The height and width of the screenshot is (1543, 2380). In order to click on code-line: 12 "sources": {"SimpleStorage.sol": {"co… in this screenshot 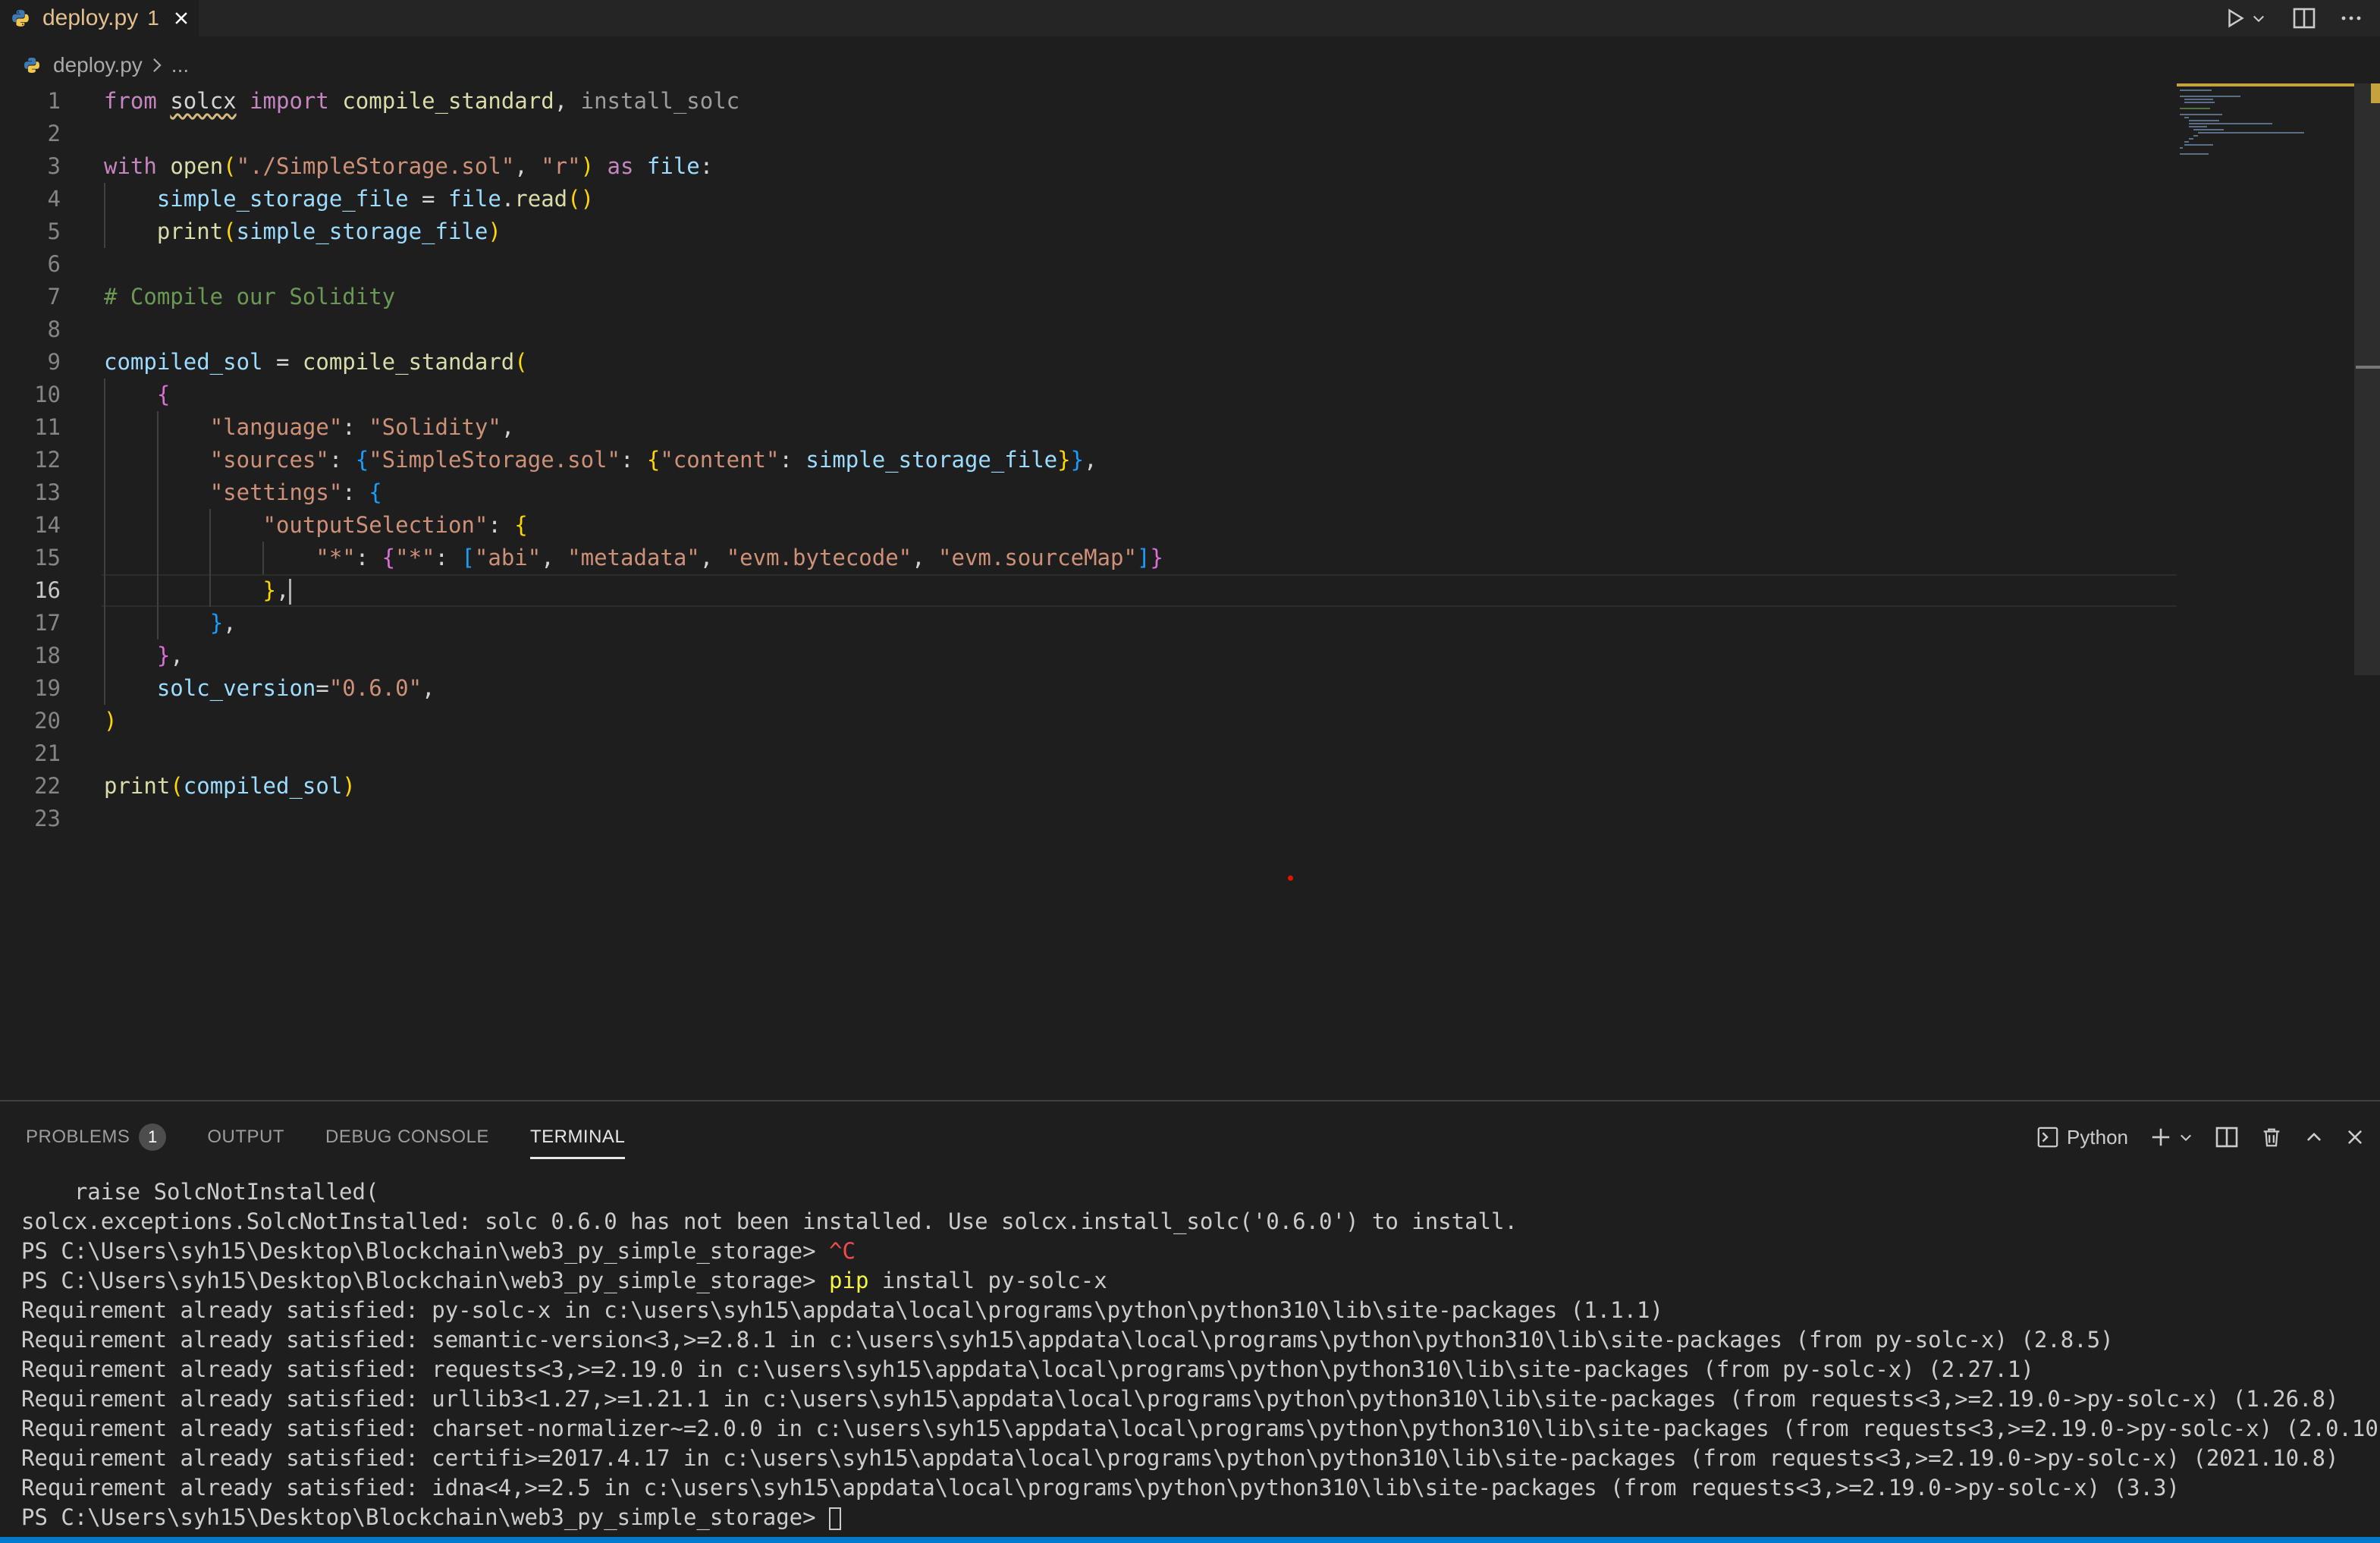, I will do `click(1088, 460)`.